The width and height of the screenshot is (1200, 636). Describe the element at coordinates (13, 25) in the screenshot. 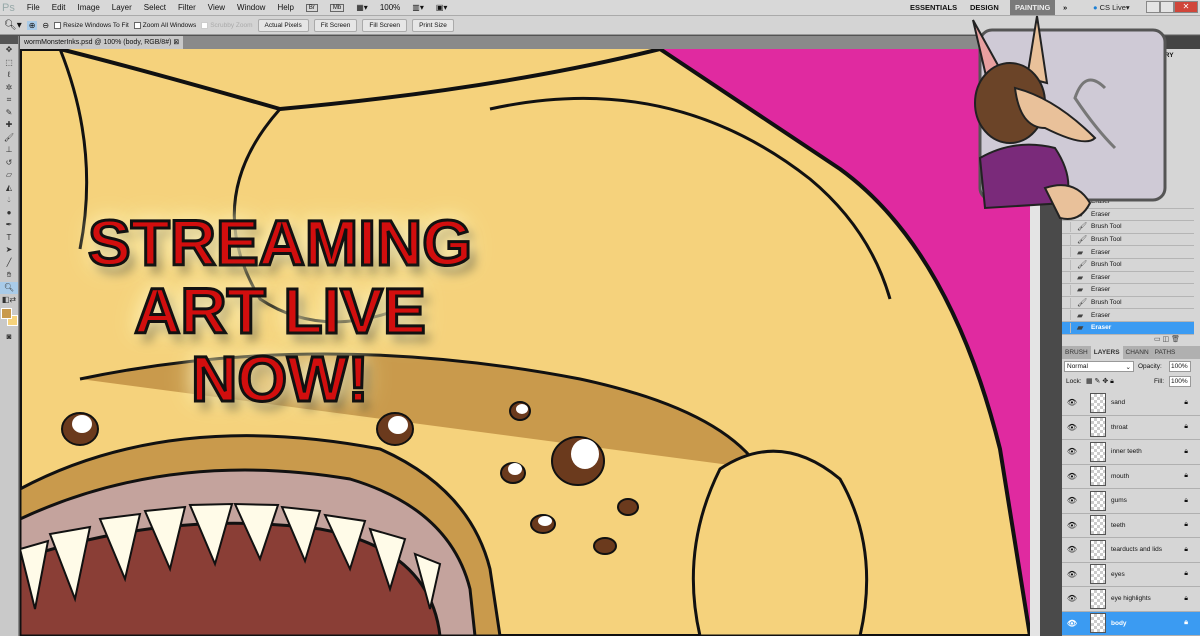

I see `zoom-tool-preset-icon: 🔍︎▾` at that location.